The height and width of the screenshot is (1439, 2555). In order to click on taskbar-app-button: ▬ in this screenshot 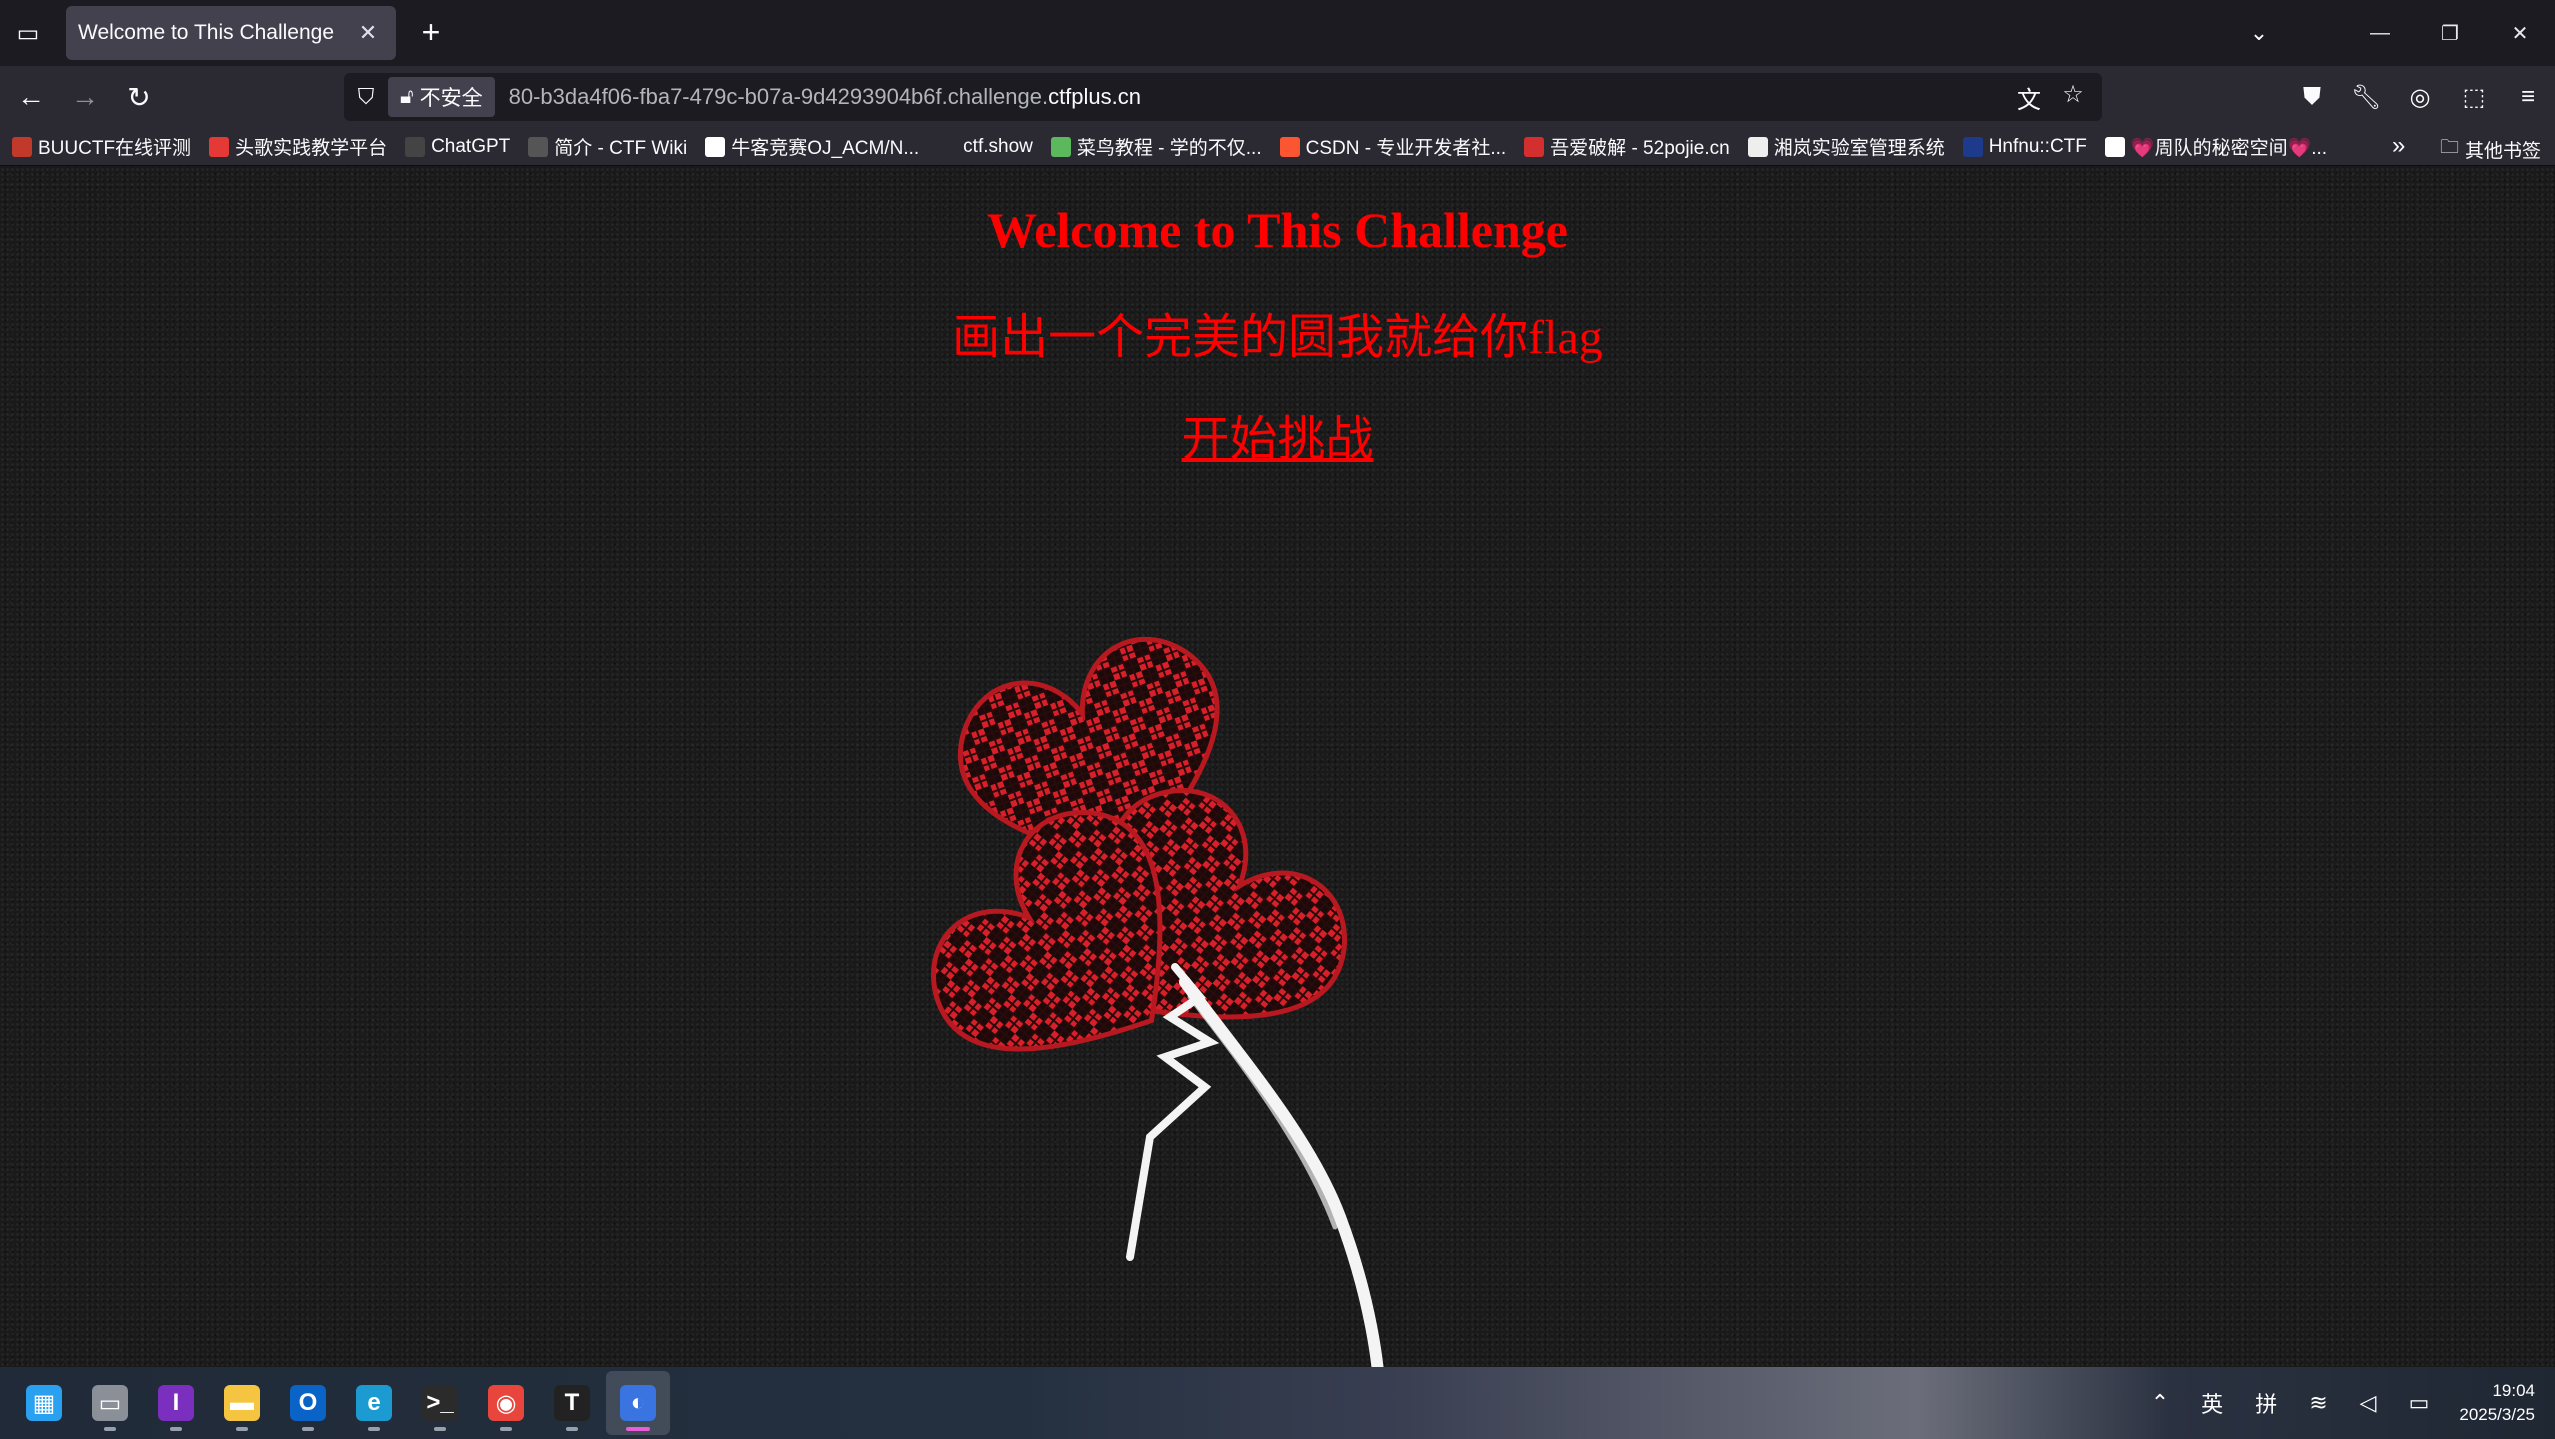, I will do `click(242, 1403)`.